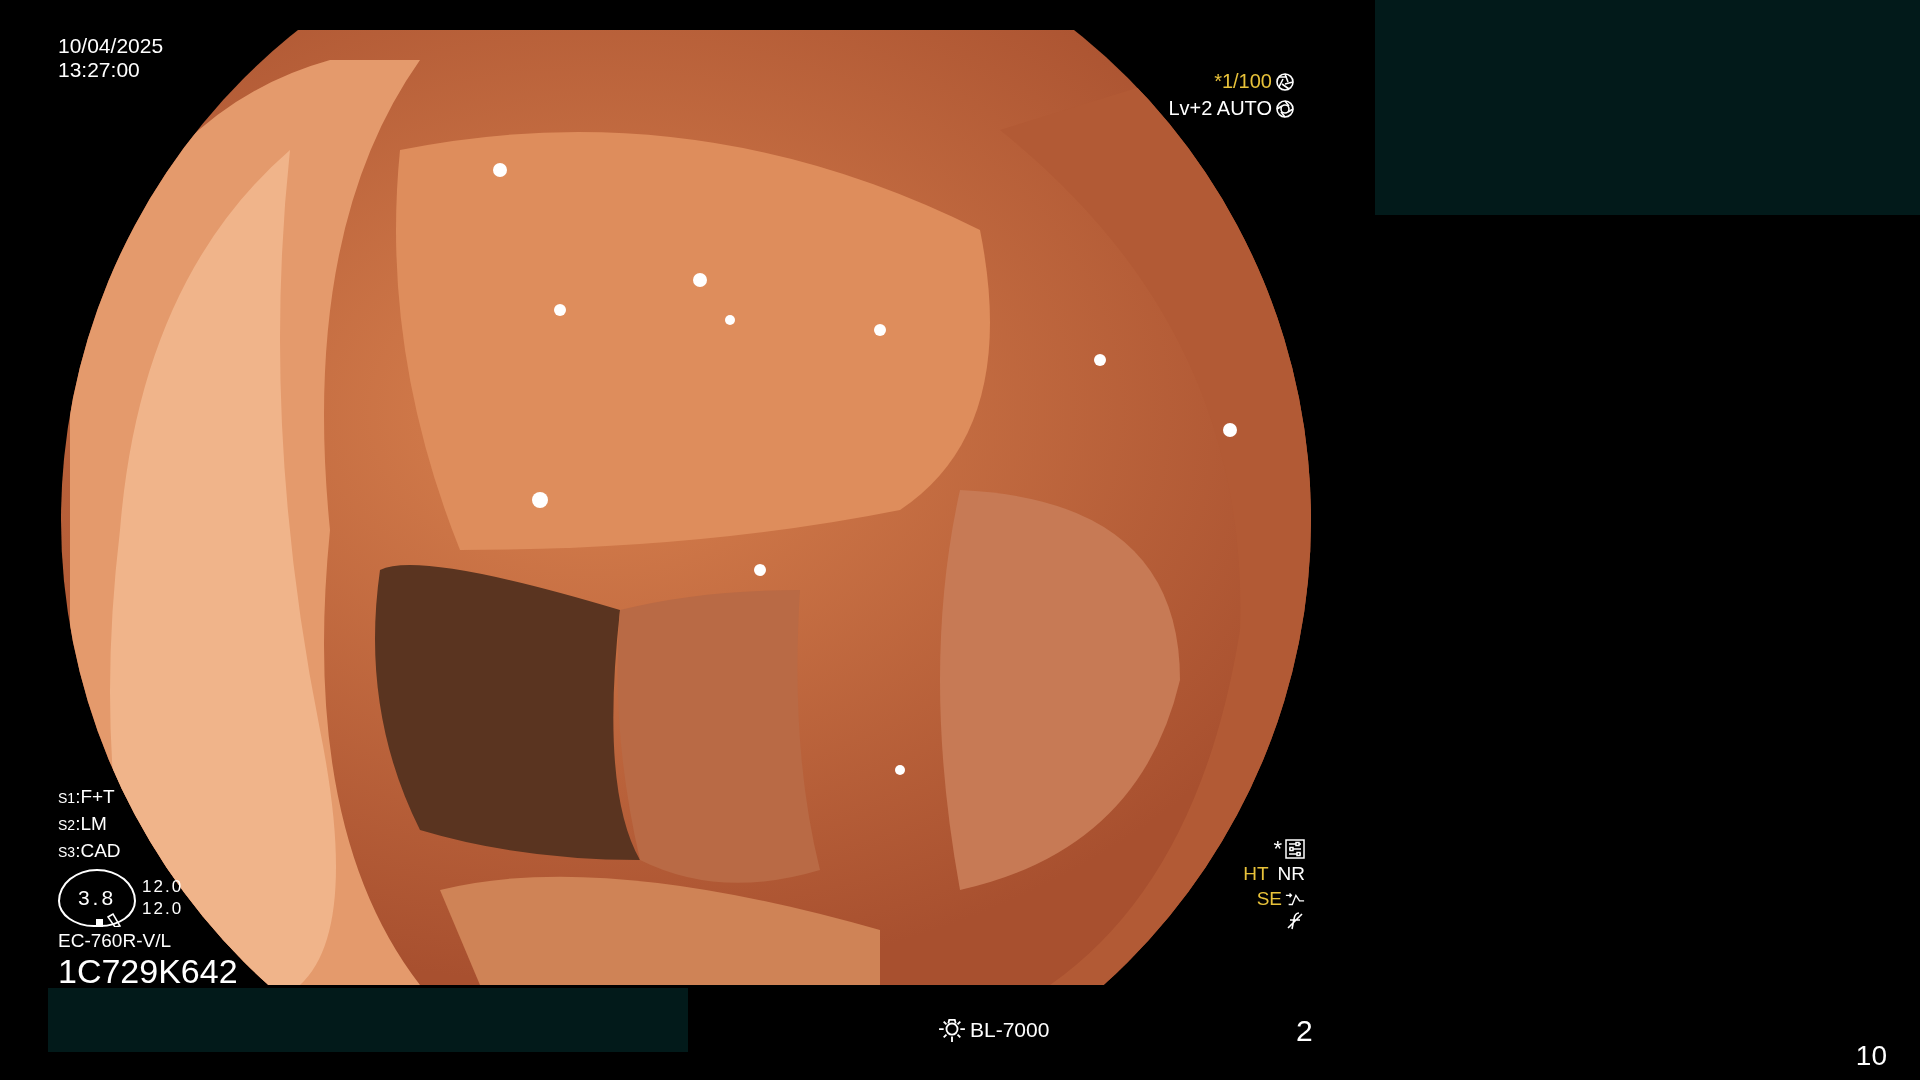 Image resolution: width=1920 pixels, height=1080 pixels. I want to click on mark-text: *, so click(1277, 848).